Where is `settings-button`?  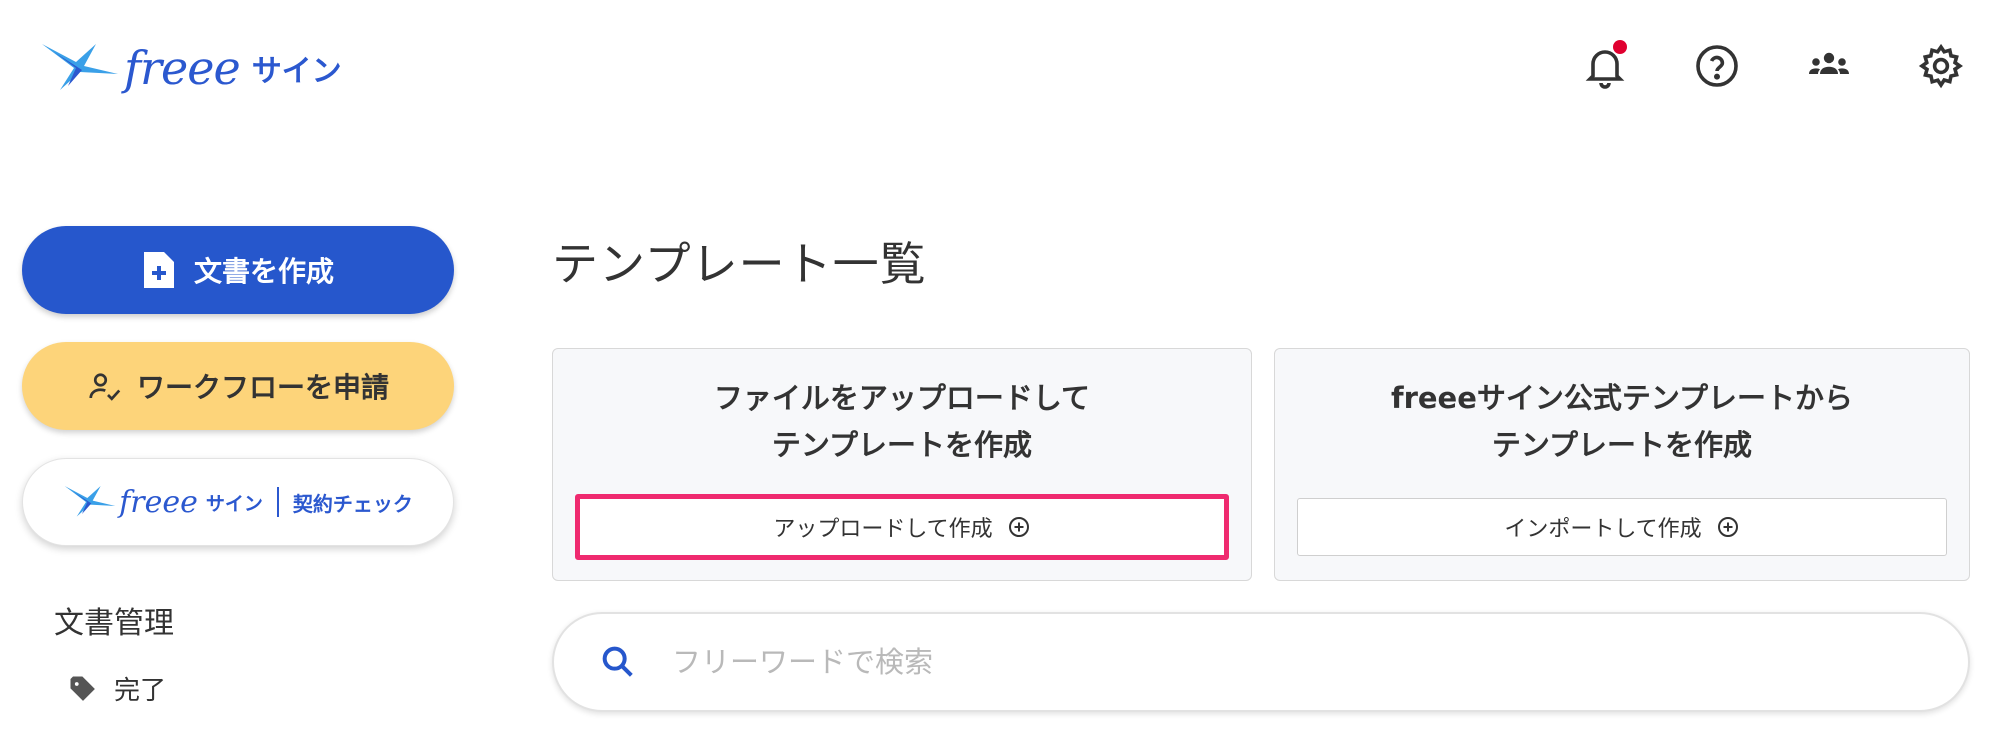
settings-button is located at coordinates (1941, 66).